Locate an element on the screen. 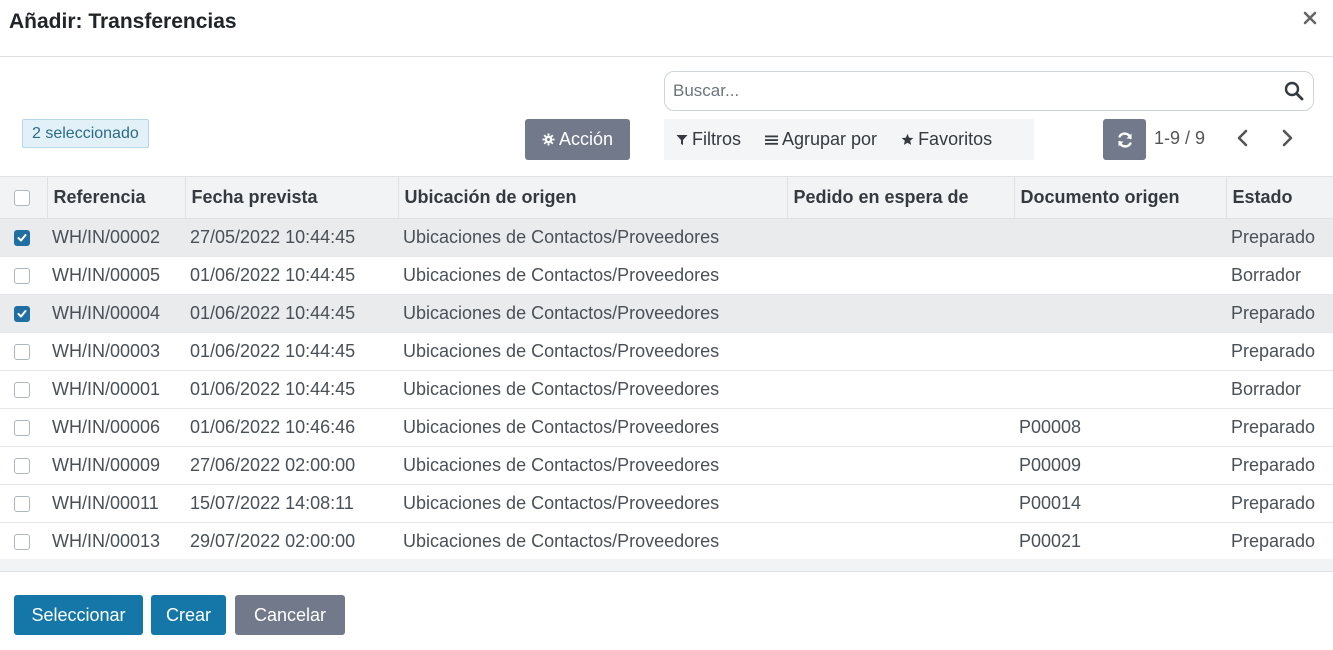 This screenshot has width=1333, height=650. pager-value: 1-9 / 9 is located at coordinates (1179, 138).